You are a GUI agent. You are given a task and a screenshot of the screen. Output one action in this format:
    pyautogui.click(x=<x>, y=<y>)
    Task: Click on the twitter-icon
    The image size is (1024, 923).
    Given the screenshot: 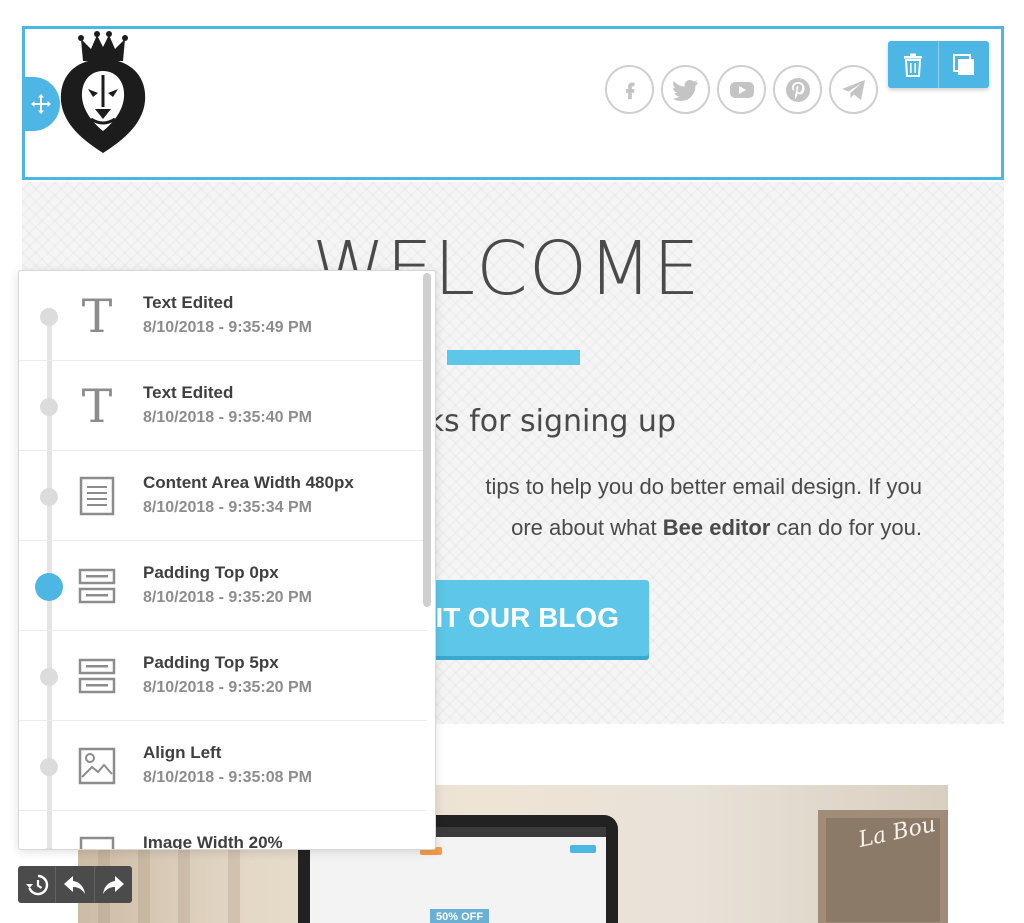 What is the action you would take?
    pyautogui.click(x=685, y=89)
    